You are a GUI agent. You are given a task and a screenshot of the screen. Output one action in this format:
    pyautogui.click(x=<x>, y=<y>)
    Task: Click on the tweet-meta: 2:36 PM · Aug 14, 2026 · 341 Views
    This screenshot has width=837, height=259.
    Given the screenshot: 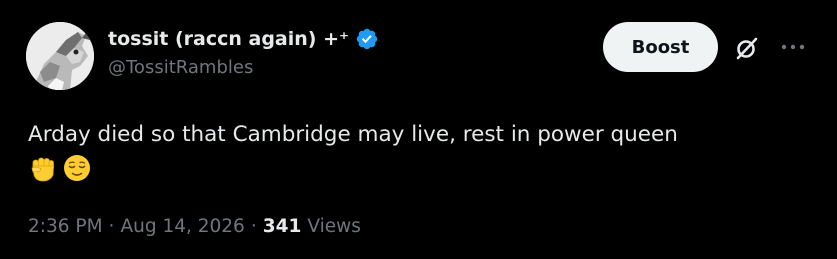 What is the action you would take?
    pyautogui.click(x=194, y=226)
    